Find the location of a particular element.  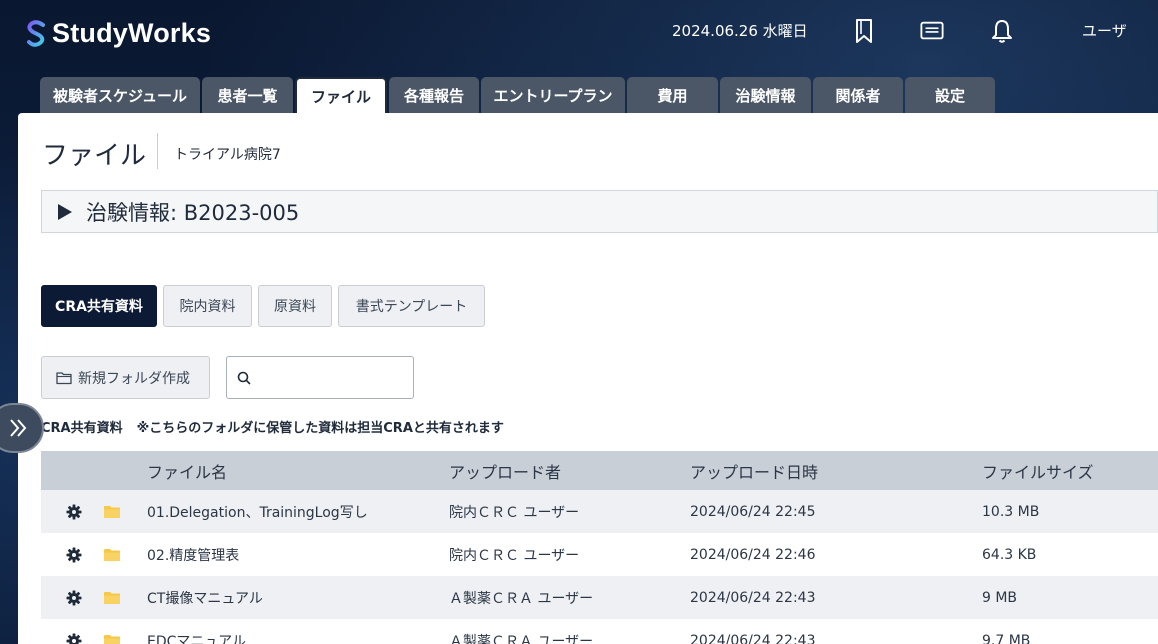

file-size: 9.7 MB is located at coordinates (1006, 638).